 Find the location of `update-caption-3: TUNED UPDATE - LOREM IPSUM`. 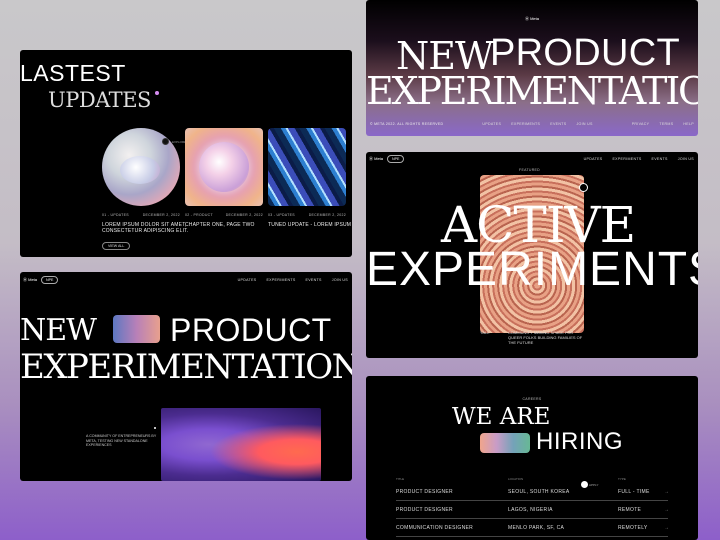

update-caption-3: TUNED UPDATE - LOREM IPSUM is located at coordinates (309, 225).